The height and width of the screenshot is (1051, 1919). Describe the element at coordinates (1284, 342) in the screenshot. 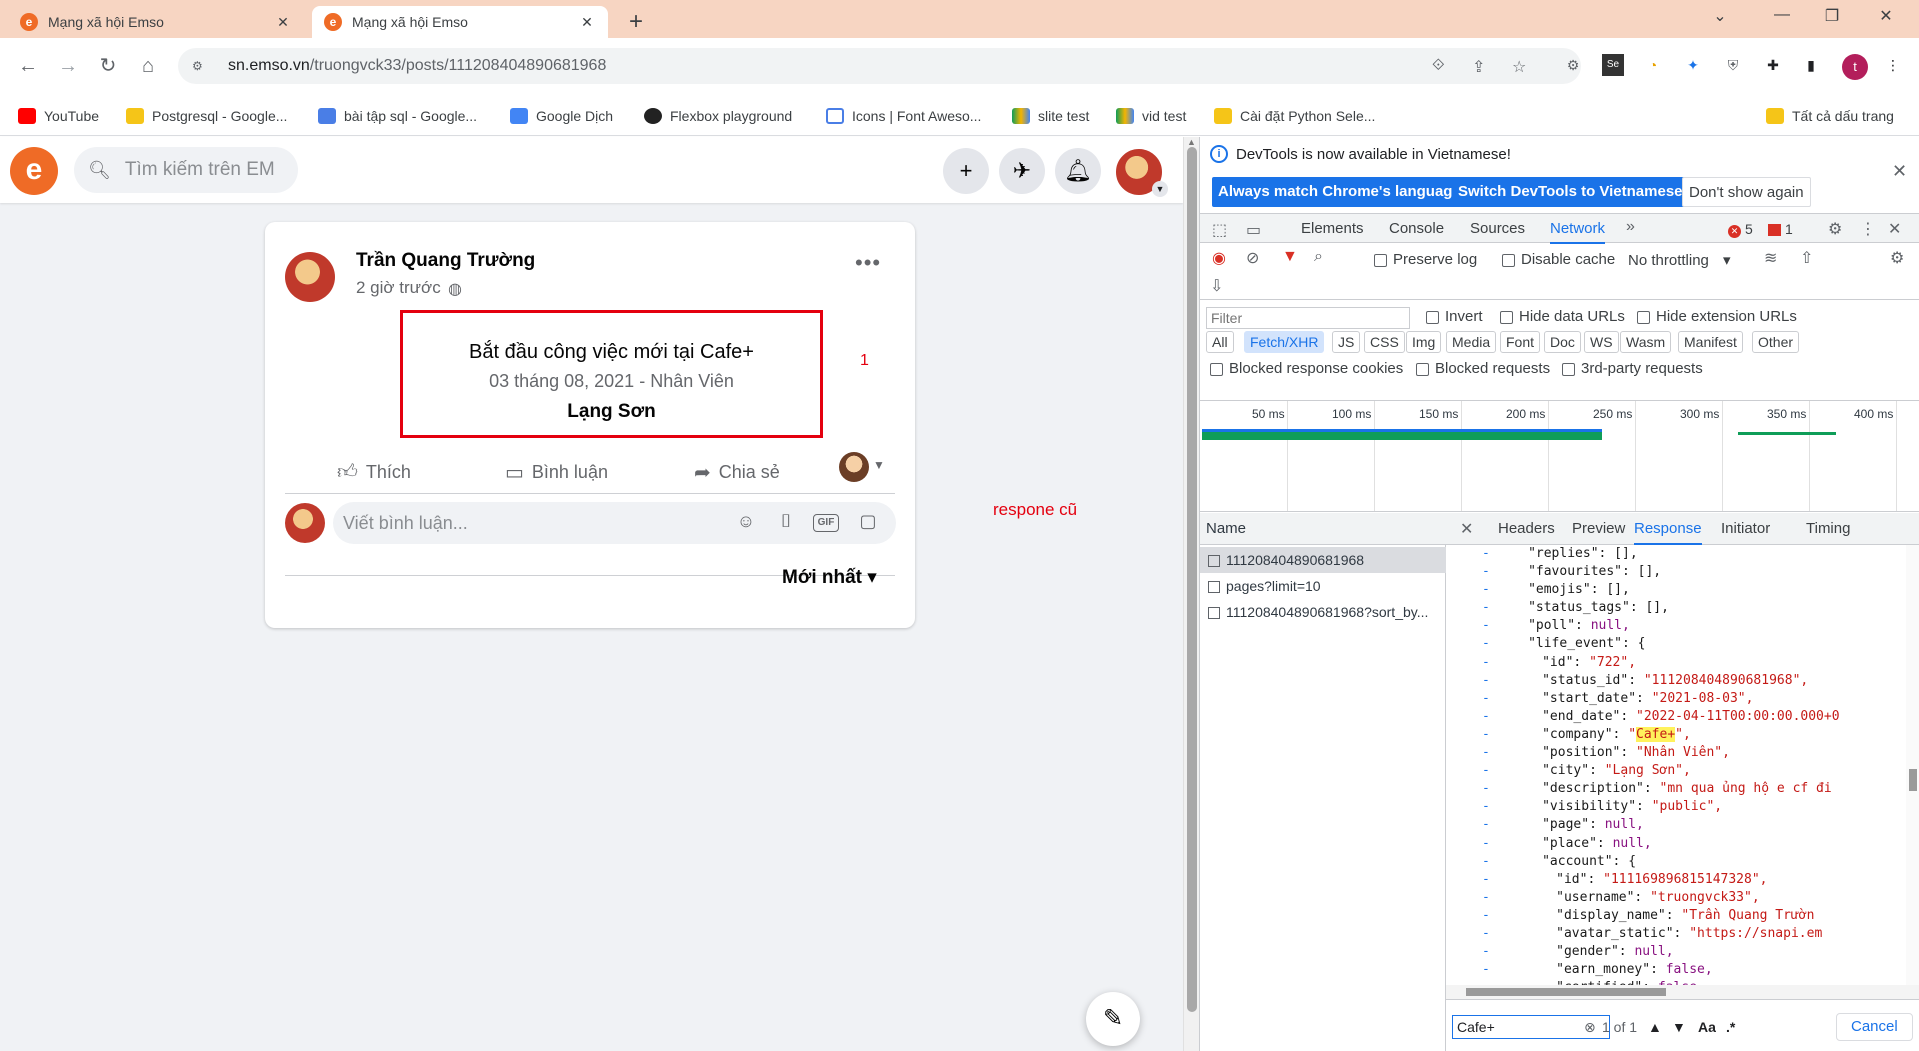

I see `type-filter-fetch-xhr: Fetch/XHR` at that location.